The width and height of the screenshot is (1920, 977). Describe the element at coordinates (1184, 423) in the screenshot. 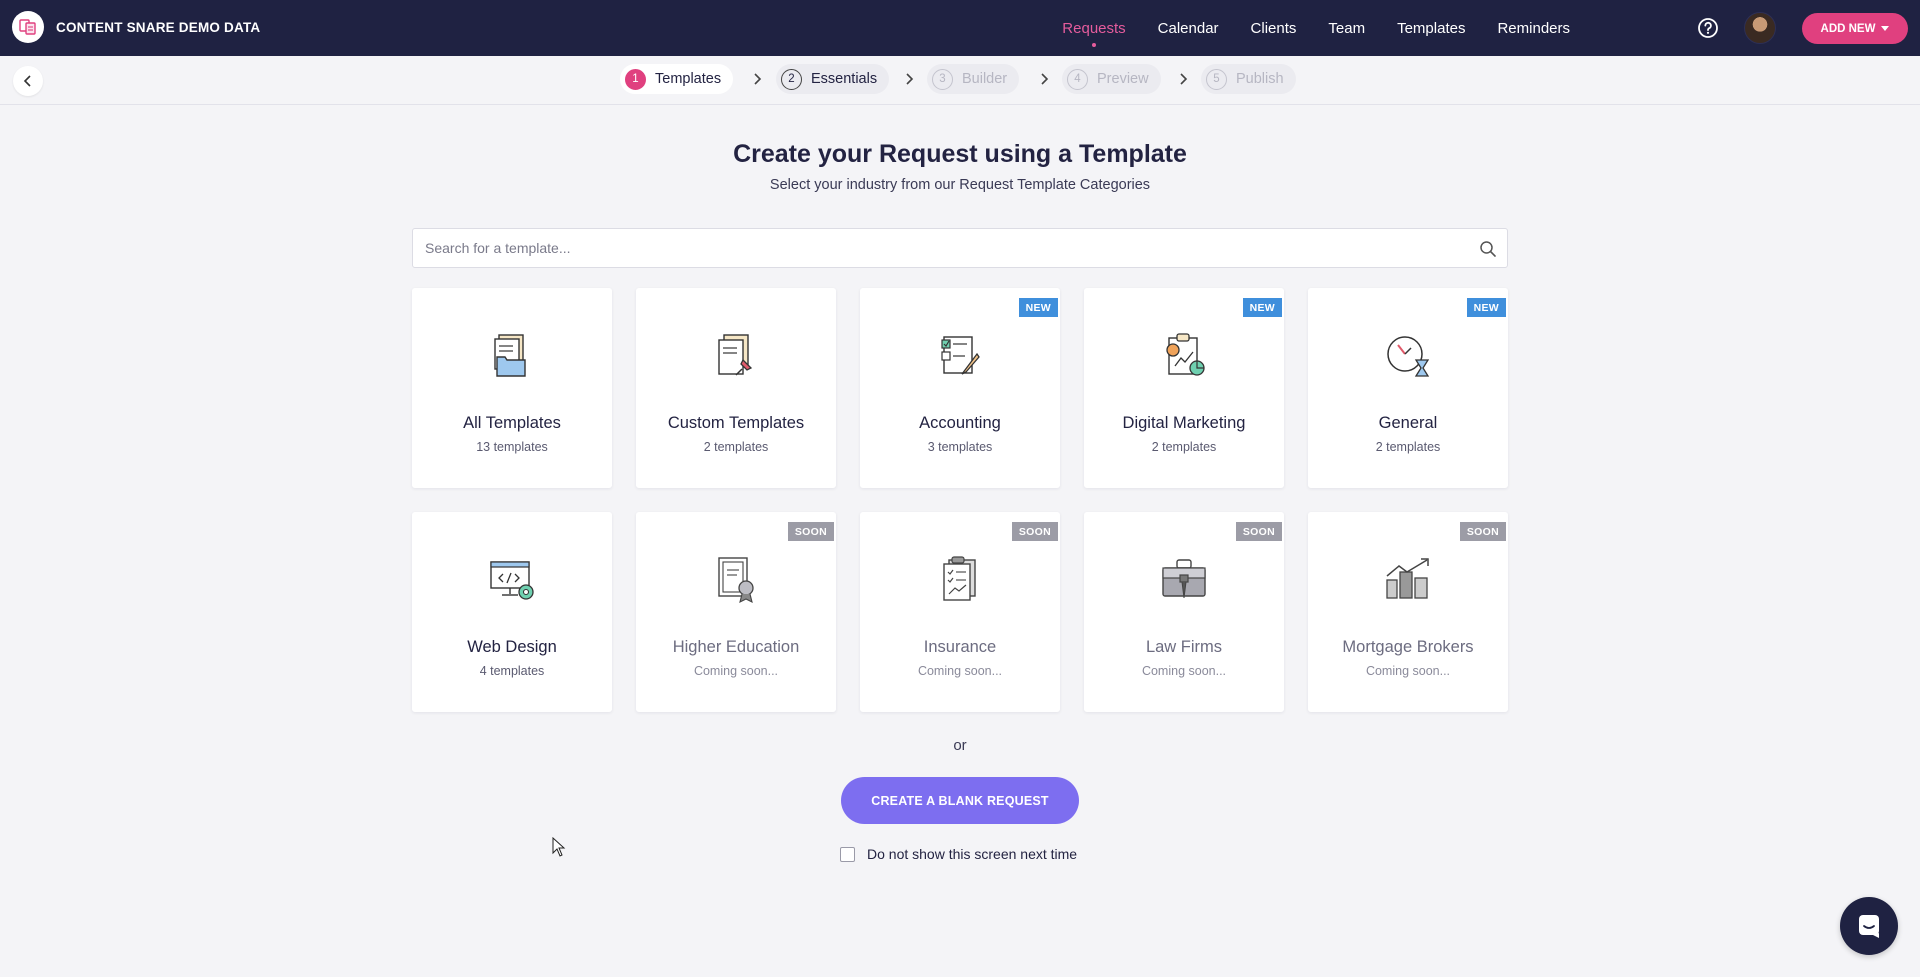

I see `category-name: Digital Marketing` at that location.